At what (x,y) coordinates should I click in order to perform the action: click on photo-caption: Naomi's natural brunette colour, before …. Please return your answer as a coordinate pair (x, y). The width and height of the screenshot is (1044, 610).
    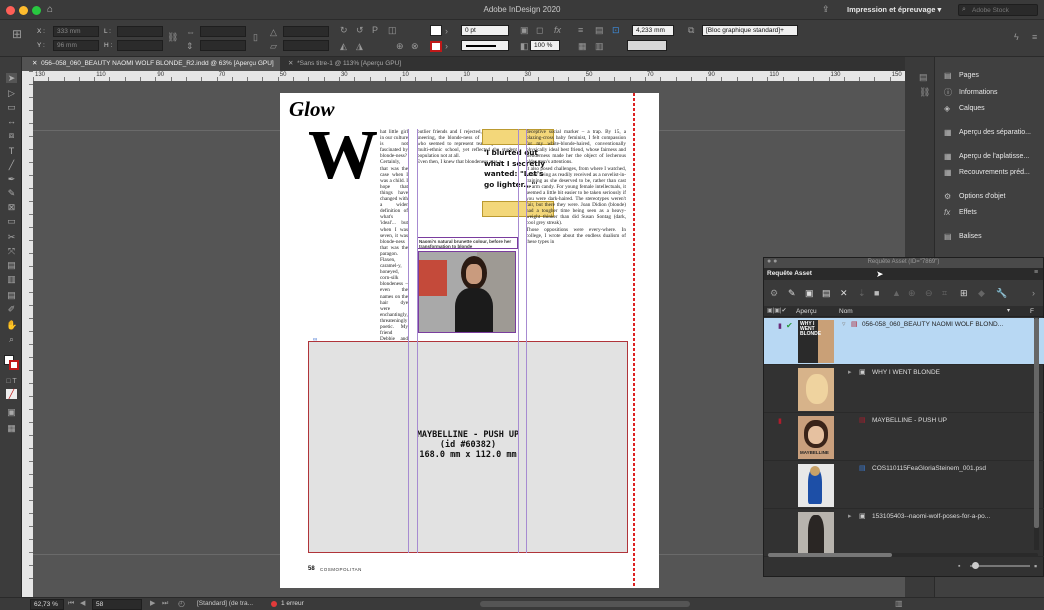
    Looking at the image, I should click on (467, 243).